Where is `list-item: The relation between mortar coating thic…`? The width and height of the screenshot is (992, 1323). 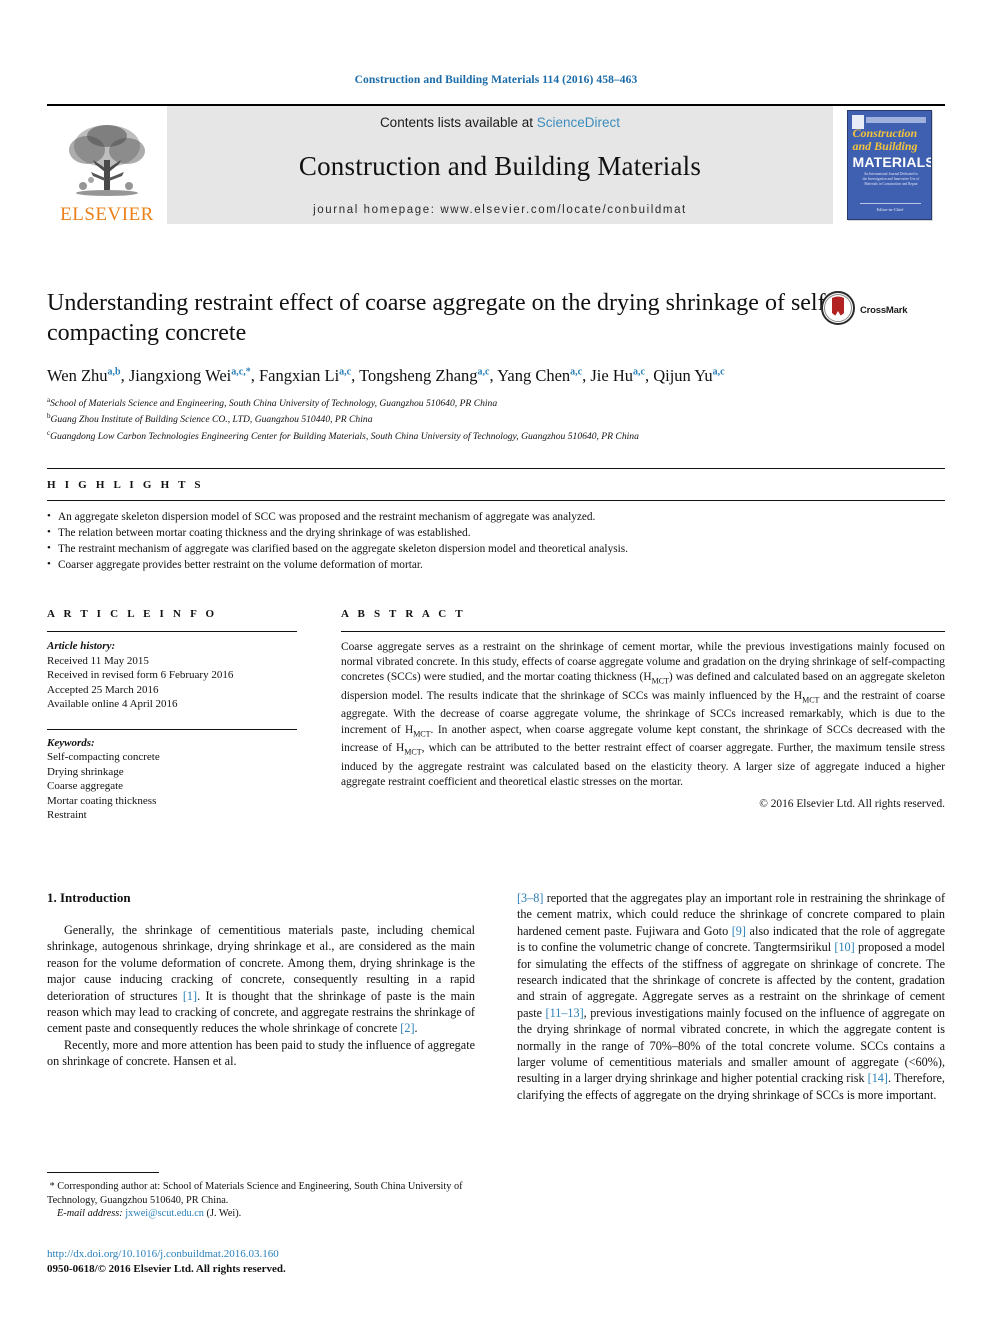 list-item: The relation between mortar coating thic… is located at coordinates (496, 532).